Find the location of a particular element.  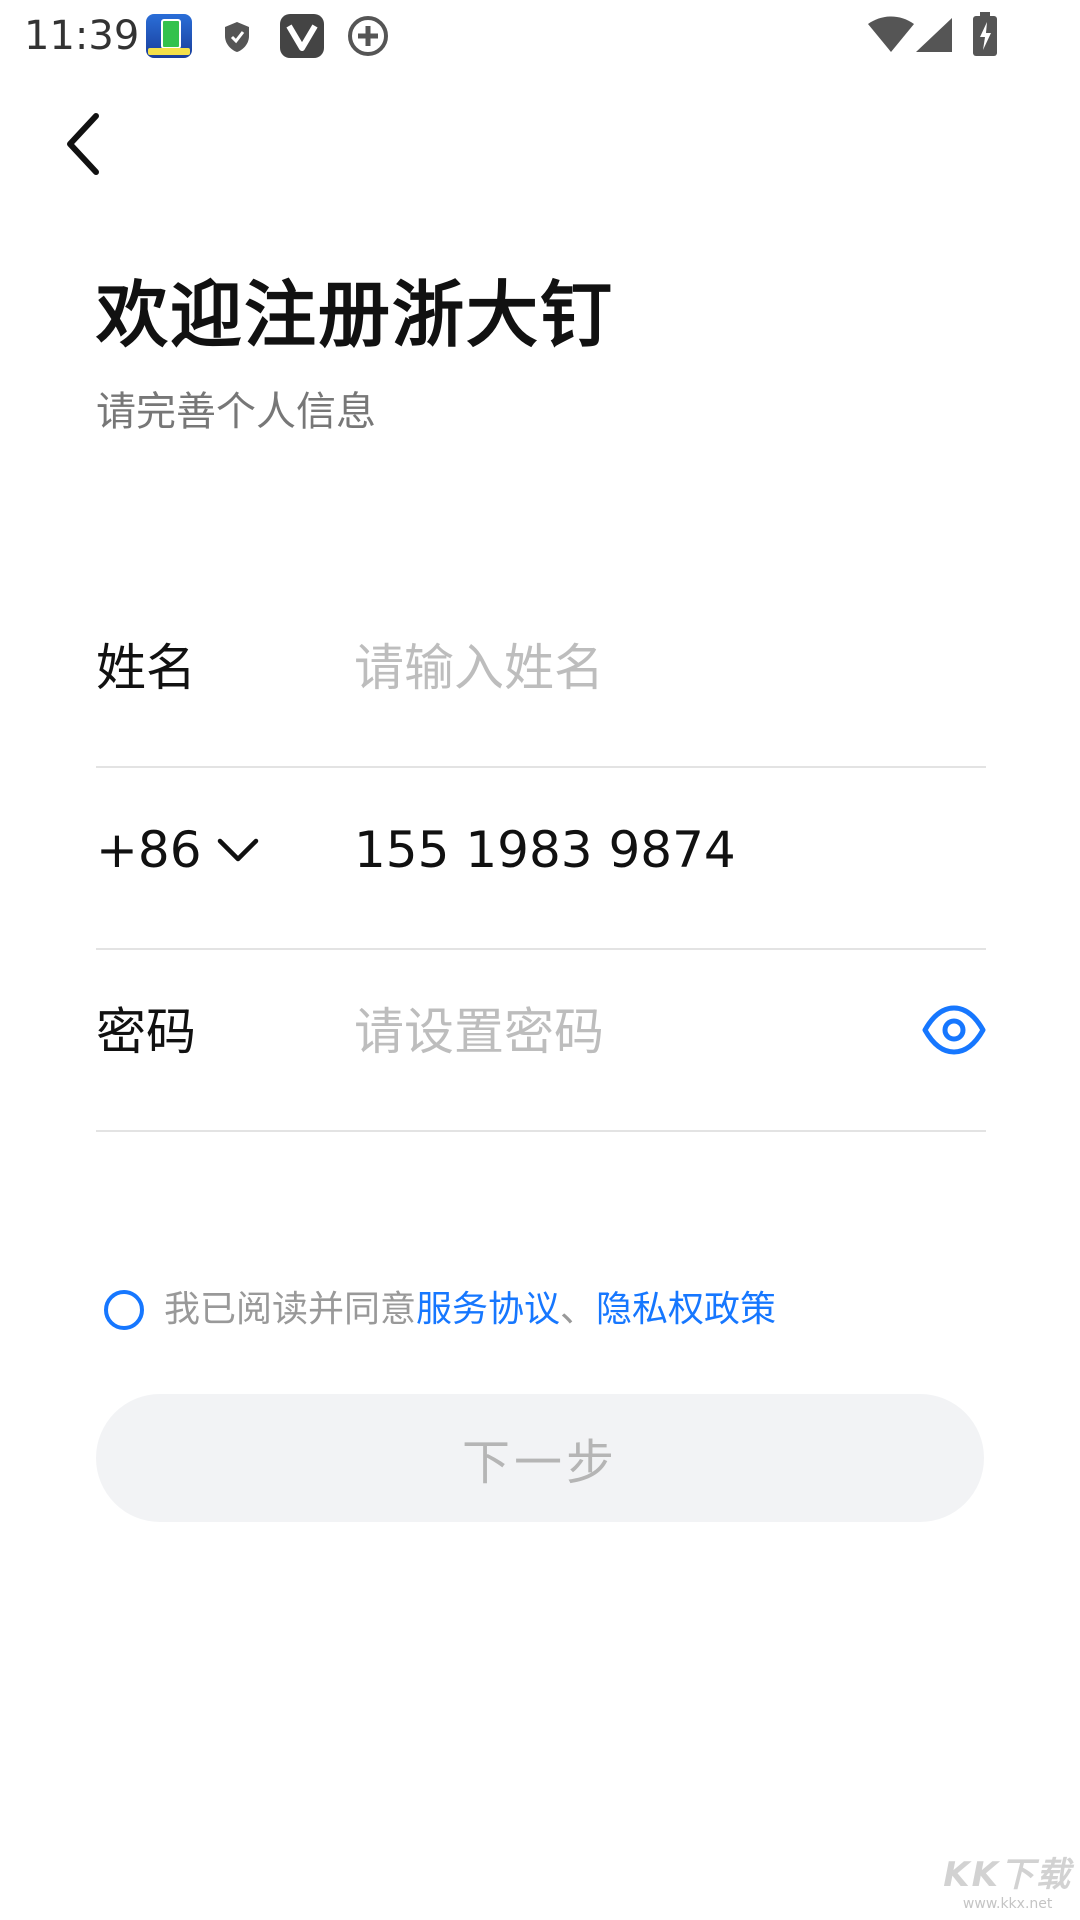

country-code: +86 is located at coordinates (149, 850).